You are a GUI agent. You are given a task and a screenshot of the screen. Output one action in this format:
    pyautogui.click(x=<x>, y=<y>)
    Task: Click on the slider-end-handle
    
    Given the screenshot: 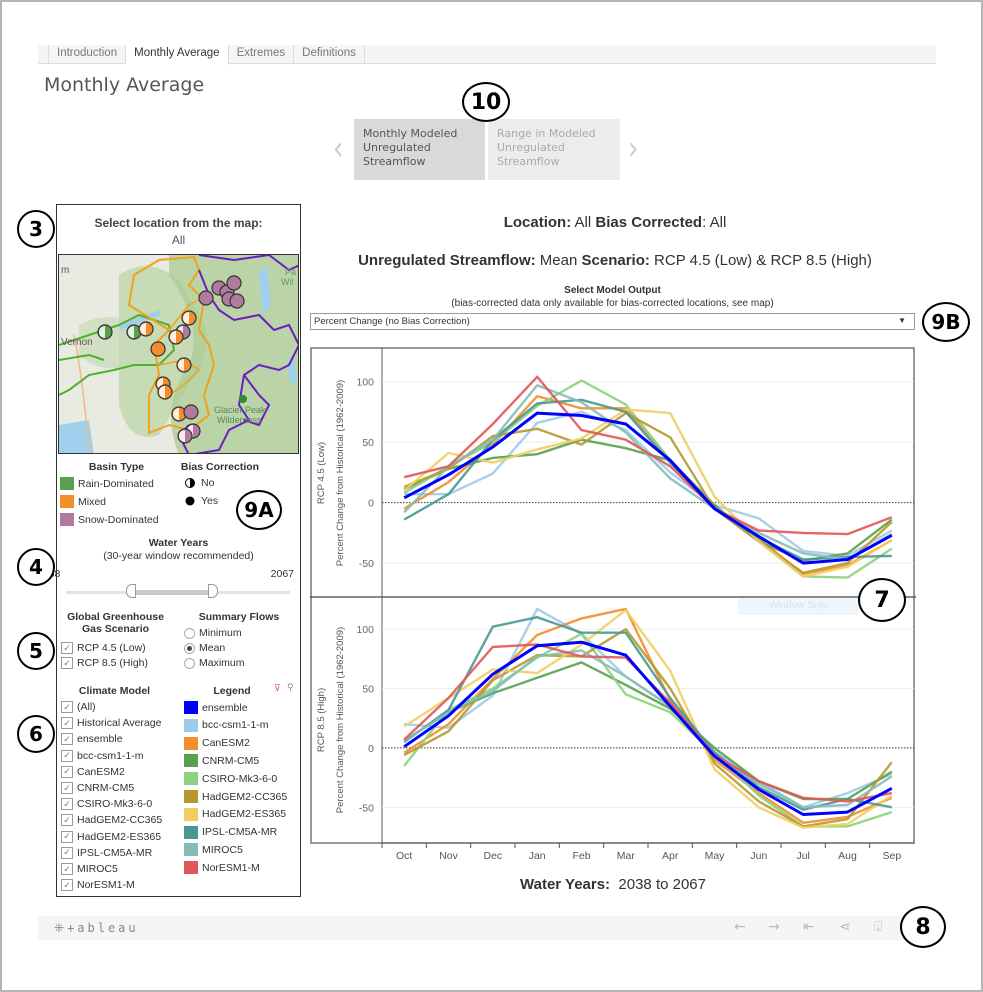 What is the action you would take?
    pyautogui.click(x=213, y=591)
    